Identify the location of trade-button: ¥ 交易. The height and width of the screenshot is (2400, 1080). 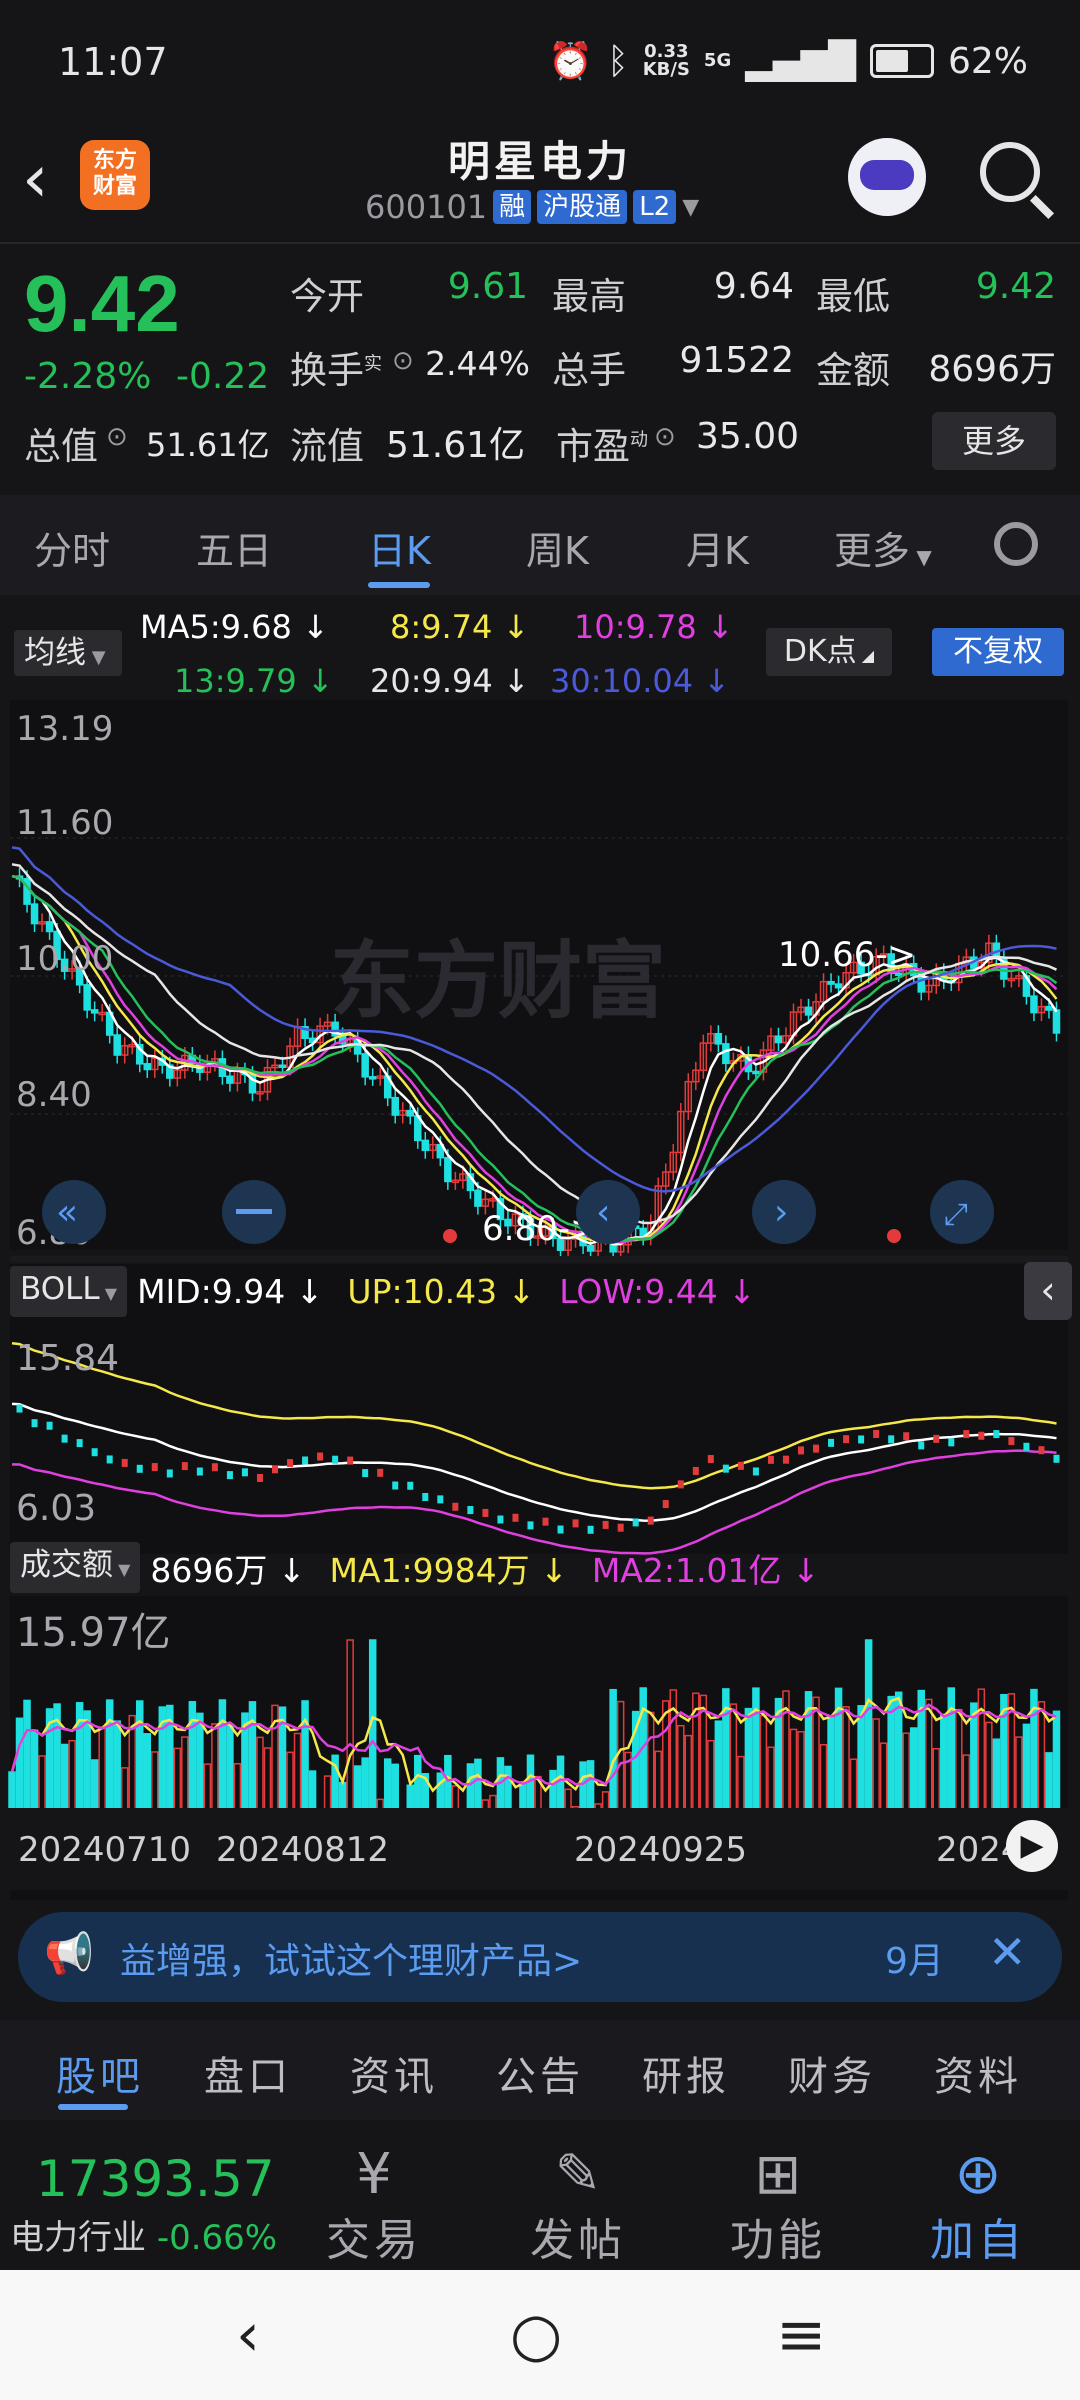
(374, 2205).